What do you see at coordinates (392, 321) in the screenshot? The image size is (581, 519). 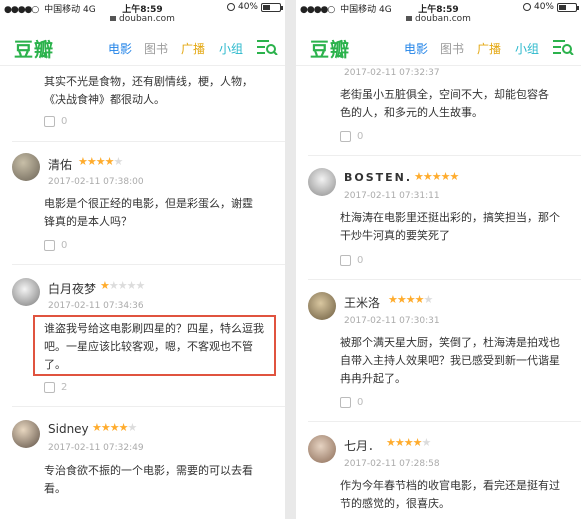 I see `comment-time: 2017-02-11 07:30:31` at bounding box center [392, 321].